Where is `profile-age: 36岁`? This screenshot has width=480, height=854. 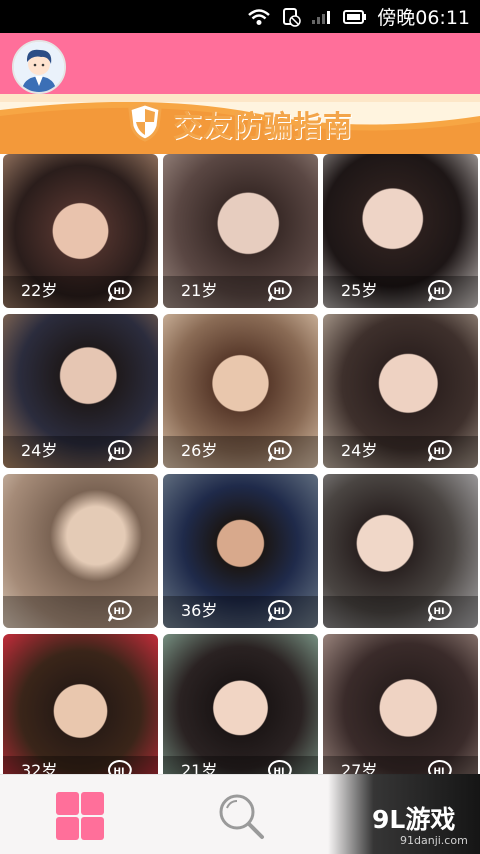
profile-age: 36岁 is located at coordinates (199, 610).